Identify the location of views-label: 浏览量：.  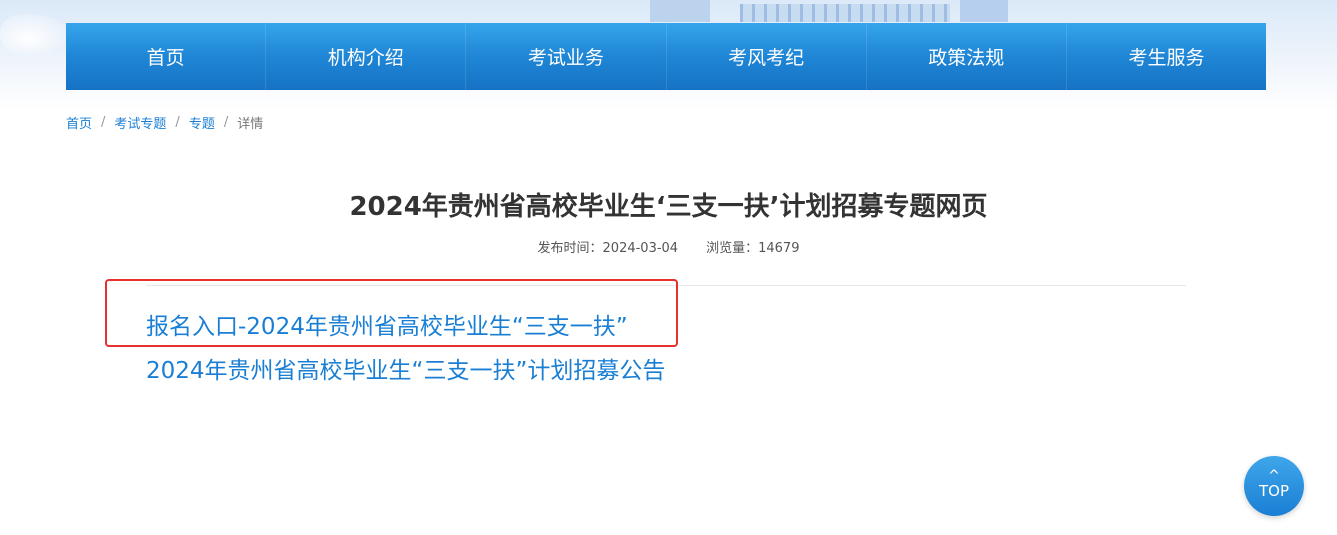
(732, 248).